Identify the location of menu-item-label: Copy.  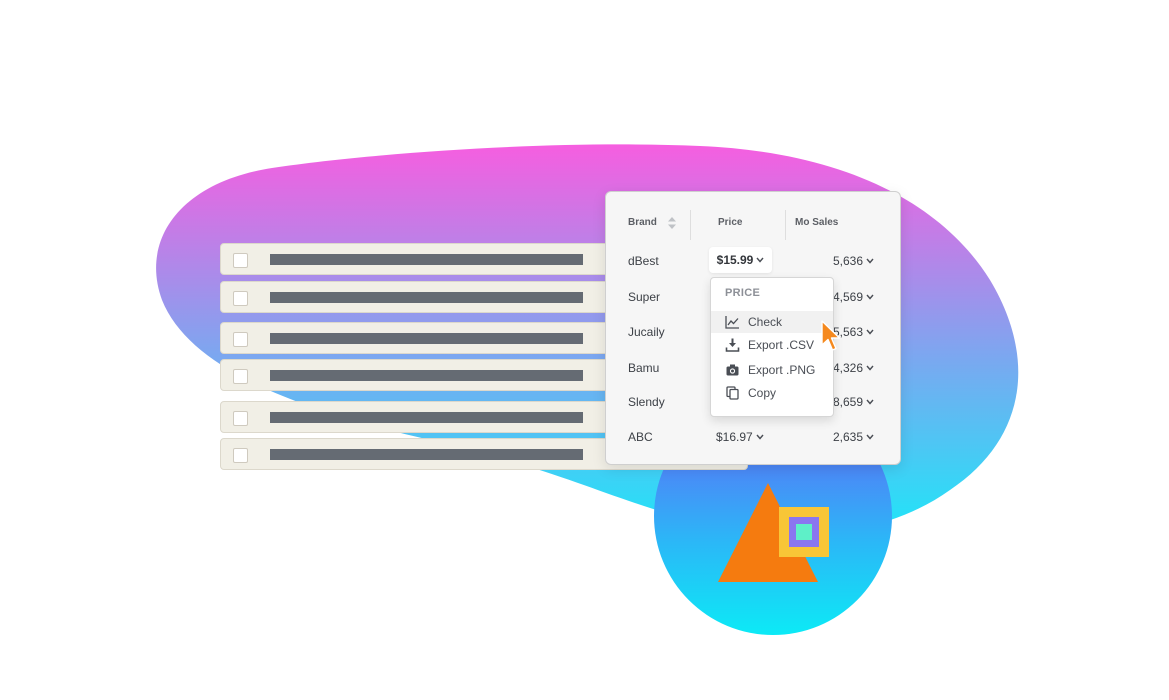
(762, 393).